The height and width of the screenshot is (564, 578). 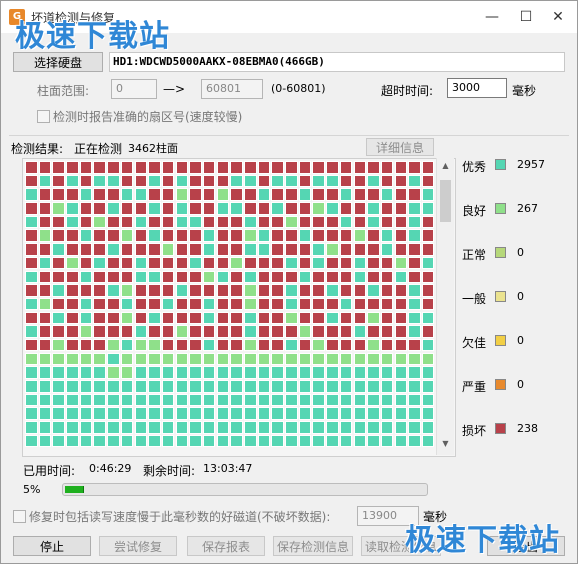 I want to click on minimize-button: —, so click(x=492, y=17).